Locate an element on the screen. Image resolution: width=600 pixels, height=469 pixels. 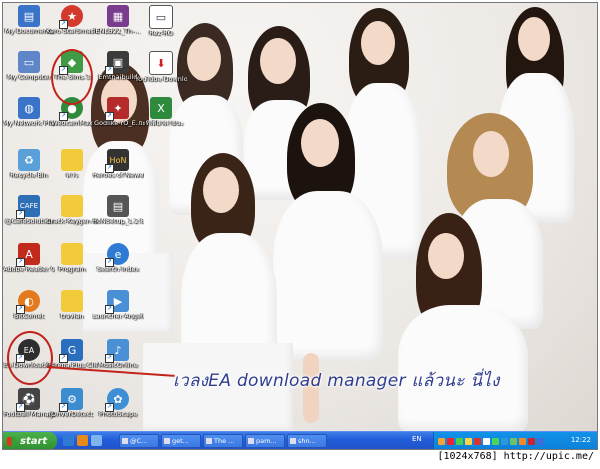
desktop-icon-travian-folder: travian is located at coordinates (72, 305).